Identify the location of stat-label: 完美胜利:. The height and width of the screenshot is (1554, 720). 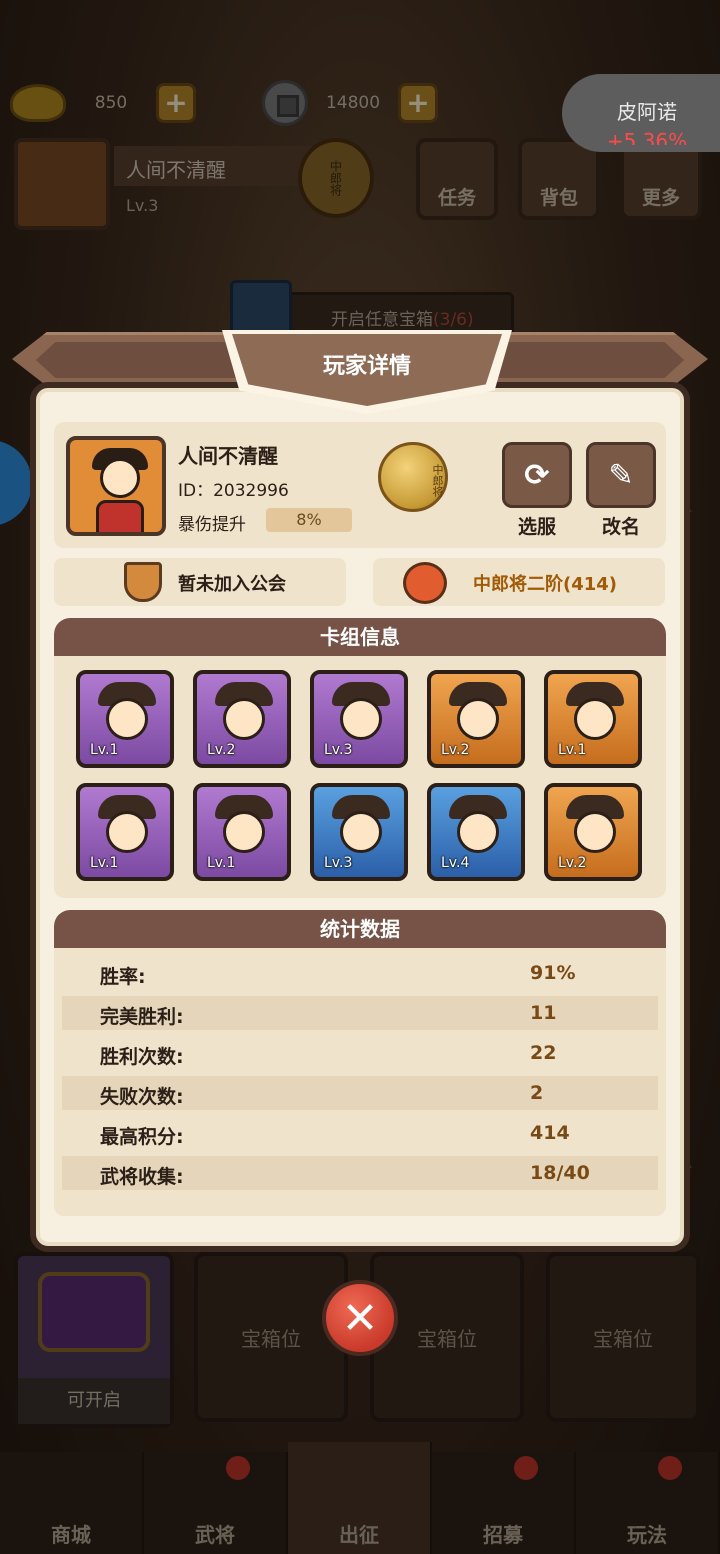
(142, 1017).